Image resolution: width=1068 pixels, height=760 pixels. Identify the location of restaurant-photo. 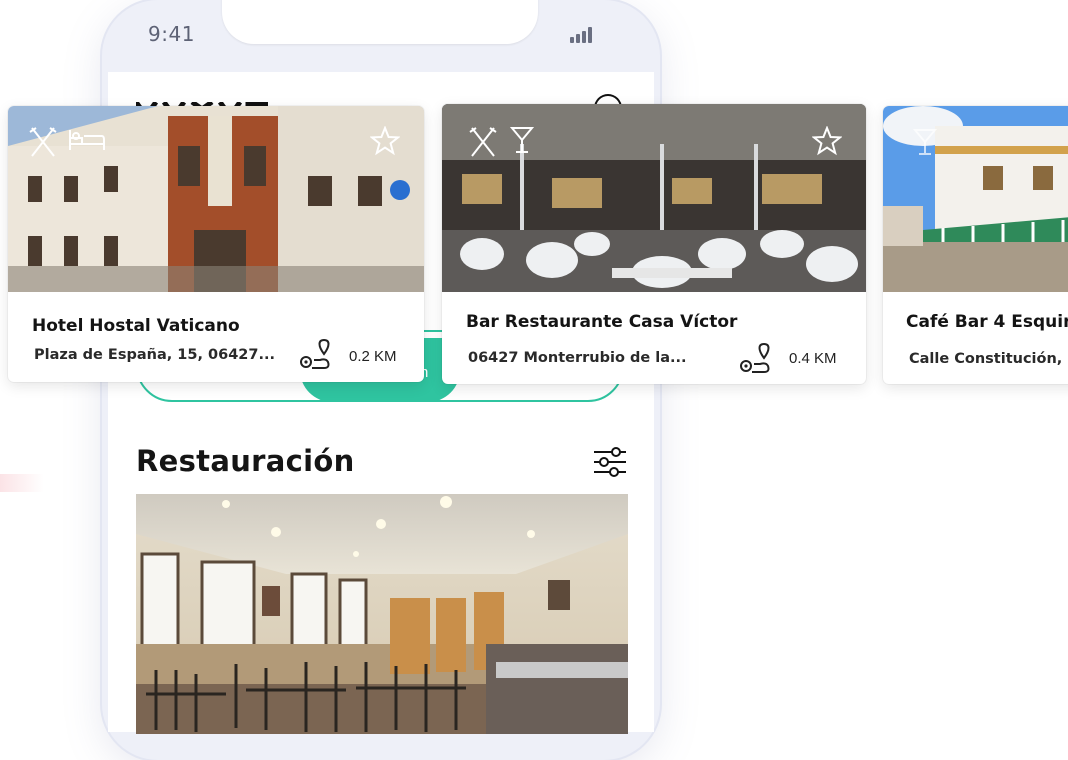
(382, 614).